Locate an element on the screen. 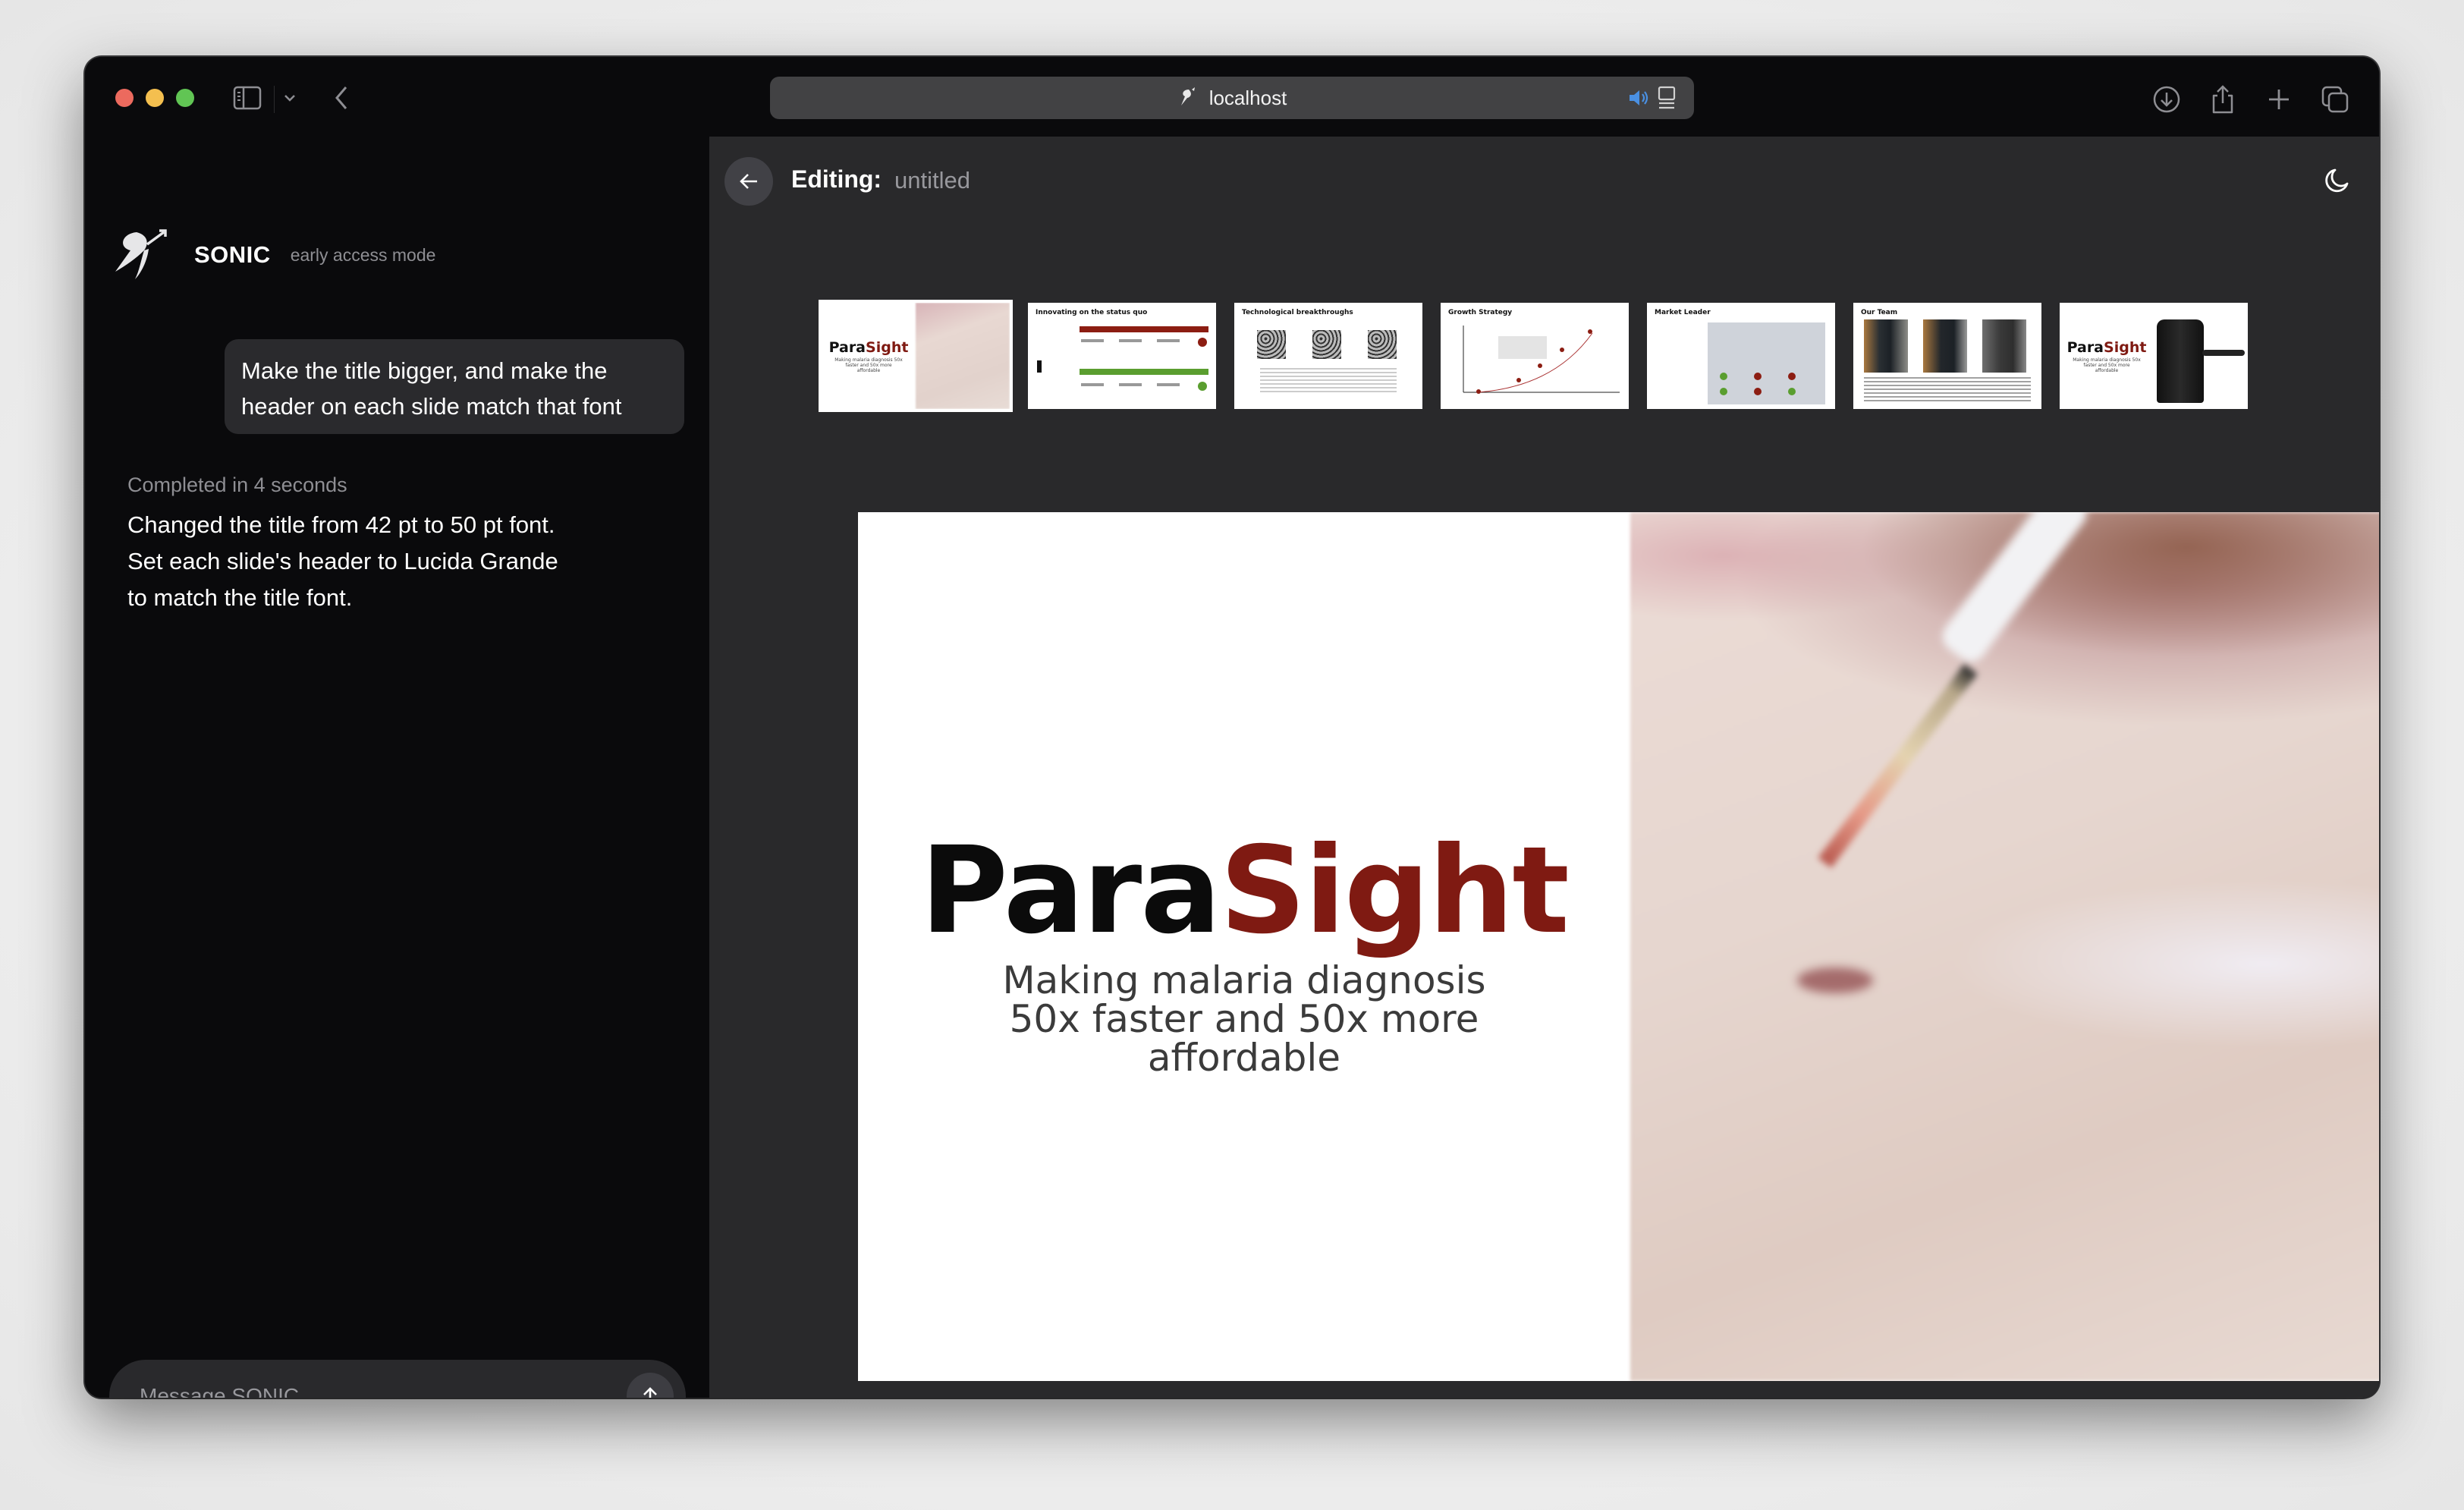 Image resolution: width=2464 pixels, height=1510 pixels. moon-icon is located at coordinates (2337, 180).